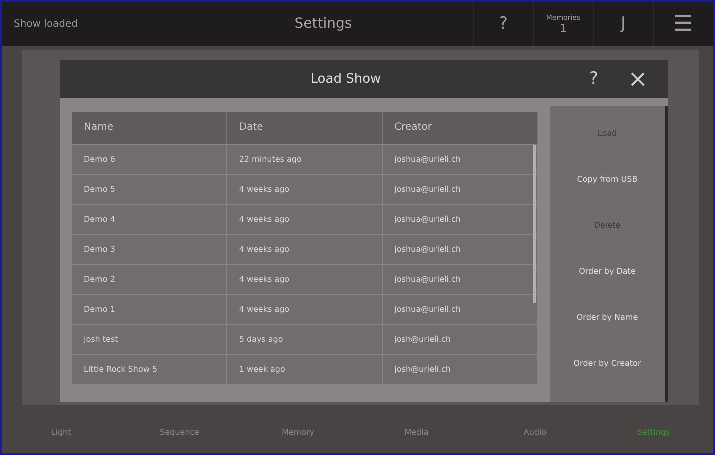 This screenshot has height=455, width=715. Describe the element at coordinates (607, 363) in the screenshot. I see `action-button: Order by Creator` at that location.